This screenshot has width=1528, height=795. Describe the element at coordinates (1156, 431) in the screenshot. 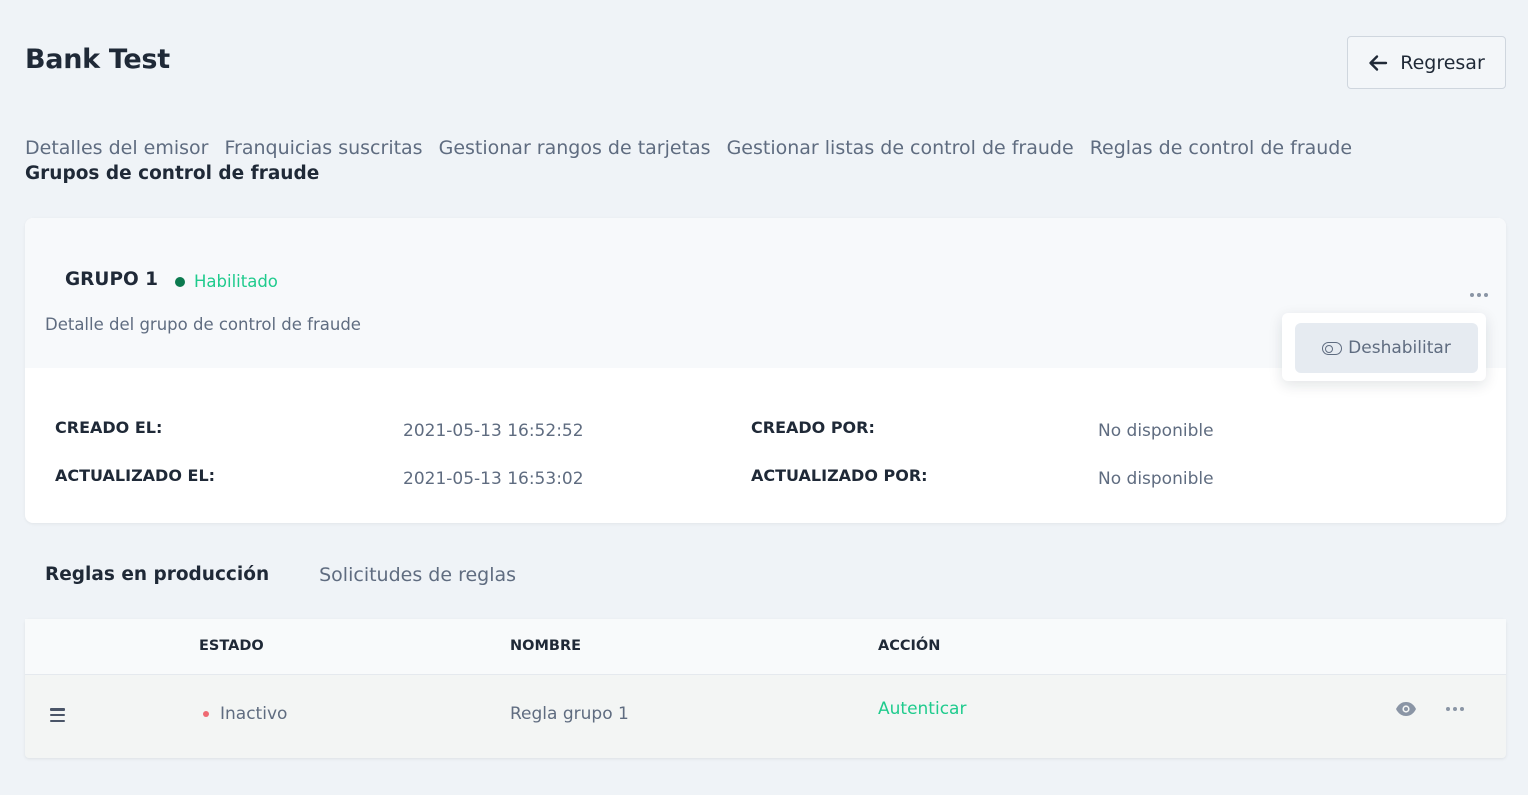

I see `created-by-value: No disponible` at that location.